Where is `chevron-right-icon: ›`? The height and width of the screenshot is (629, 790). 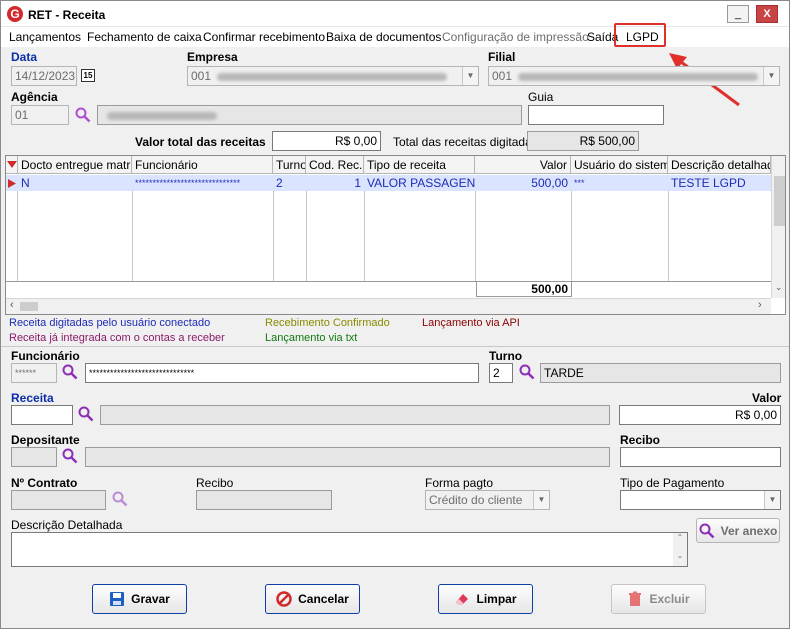
chevron-right-icon: › is located at coordinates (760, 305).